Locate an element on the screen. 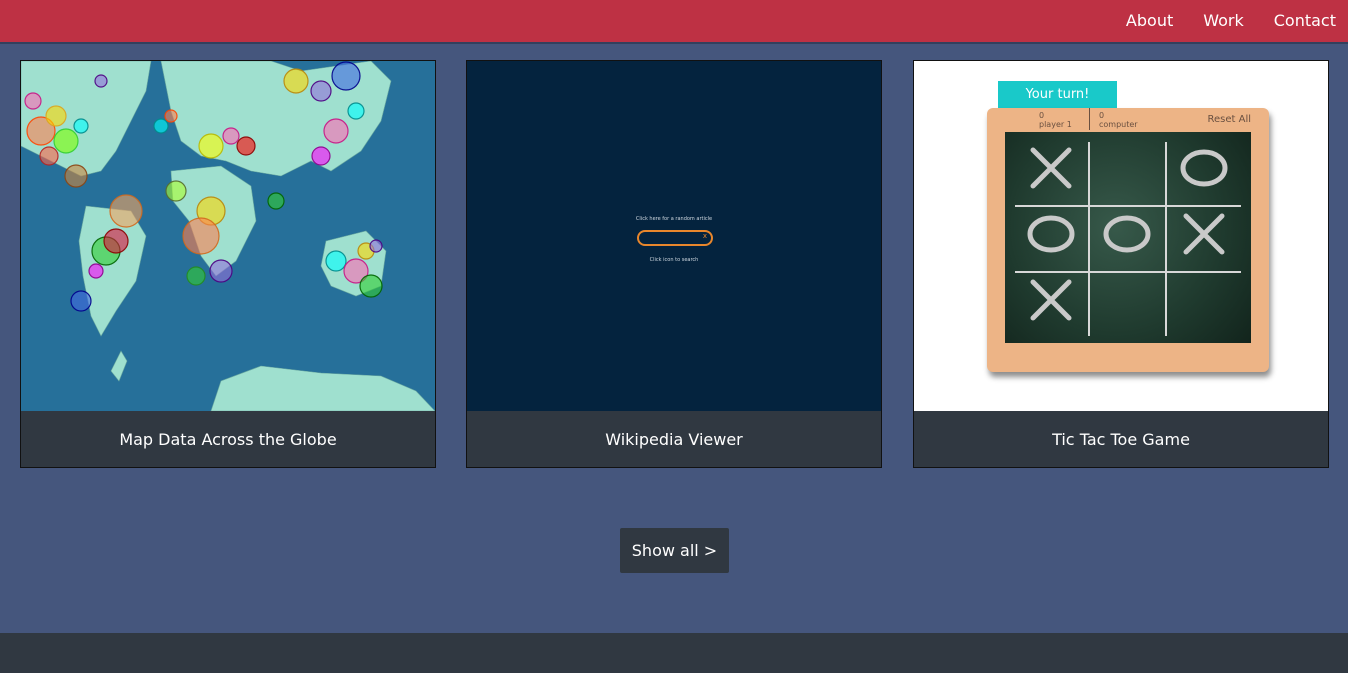 This screenshot has height=673, width=1348. project-title: Tic Tac Toe Game is located at coordinates (1121, 439).